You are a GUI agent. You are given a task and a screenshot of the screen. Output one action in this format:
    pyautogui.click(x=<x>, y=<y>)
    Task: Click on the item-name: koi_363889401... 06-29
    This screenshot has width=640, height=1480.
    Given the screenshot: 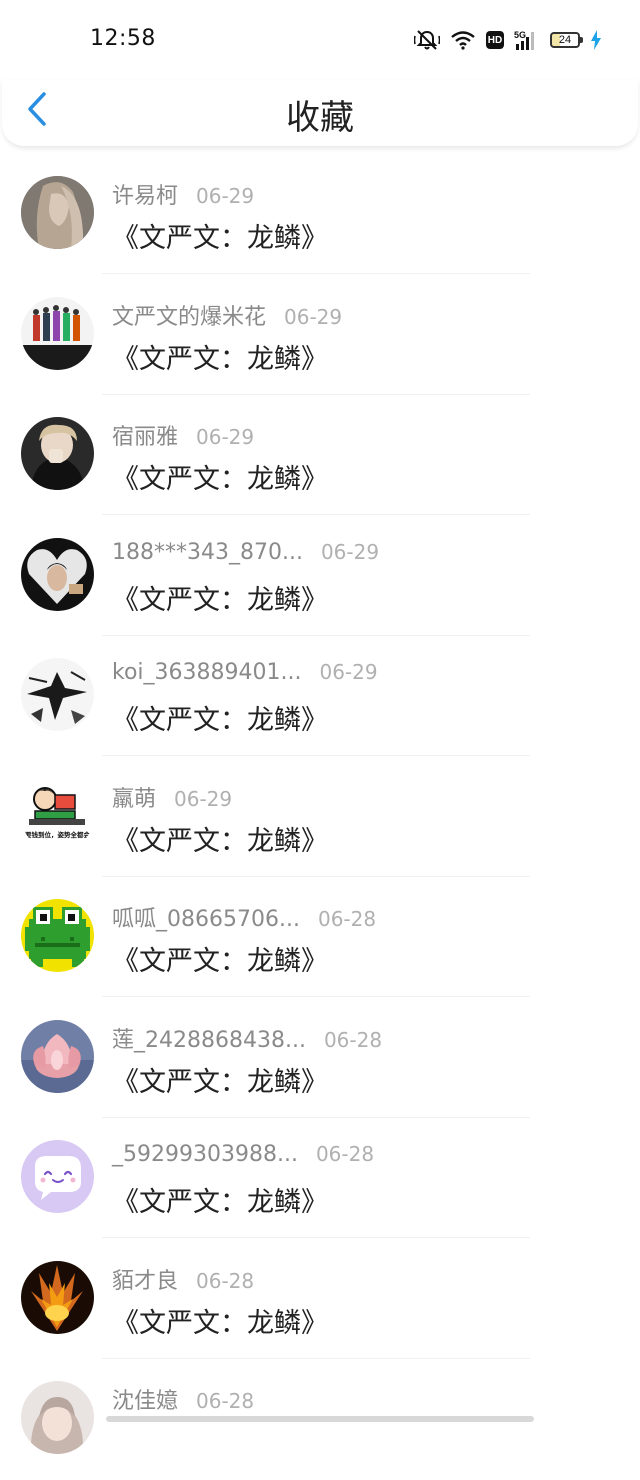 What is the action you would take?
    pyautogui.click(x=245, y=672)
    